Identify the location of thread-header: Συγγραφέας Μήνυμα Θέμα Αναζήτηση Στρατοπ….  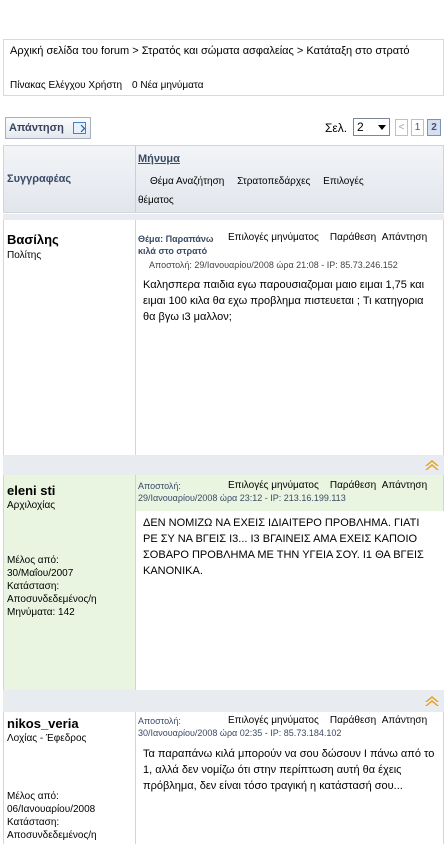
(223, 179).